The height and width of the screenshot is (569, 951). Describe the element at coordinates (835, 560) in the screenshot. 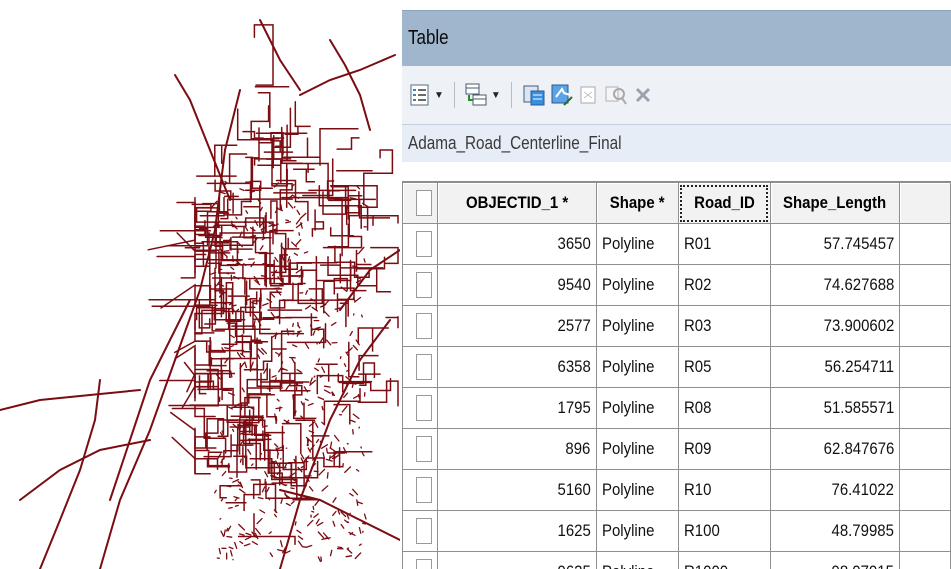

I see `cell-shape-length: 98.07915` at that location.